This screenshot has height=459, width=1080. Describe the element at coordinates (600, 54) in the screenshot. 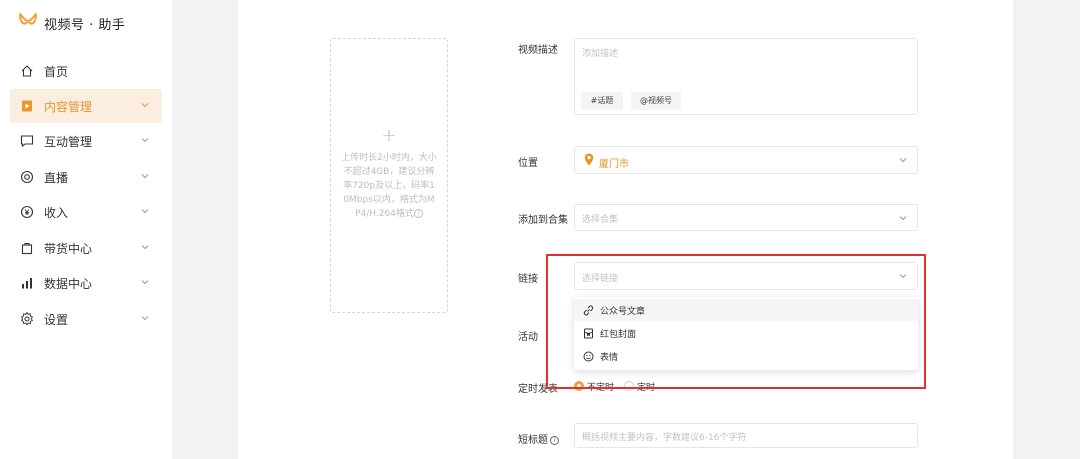

I see `description-placeholder: 添加描述` at that location.